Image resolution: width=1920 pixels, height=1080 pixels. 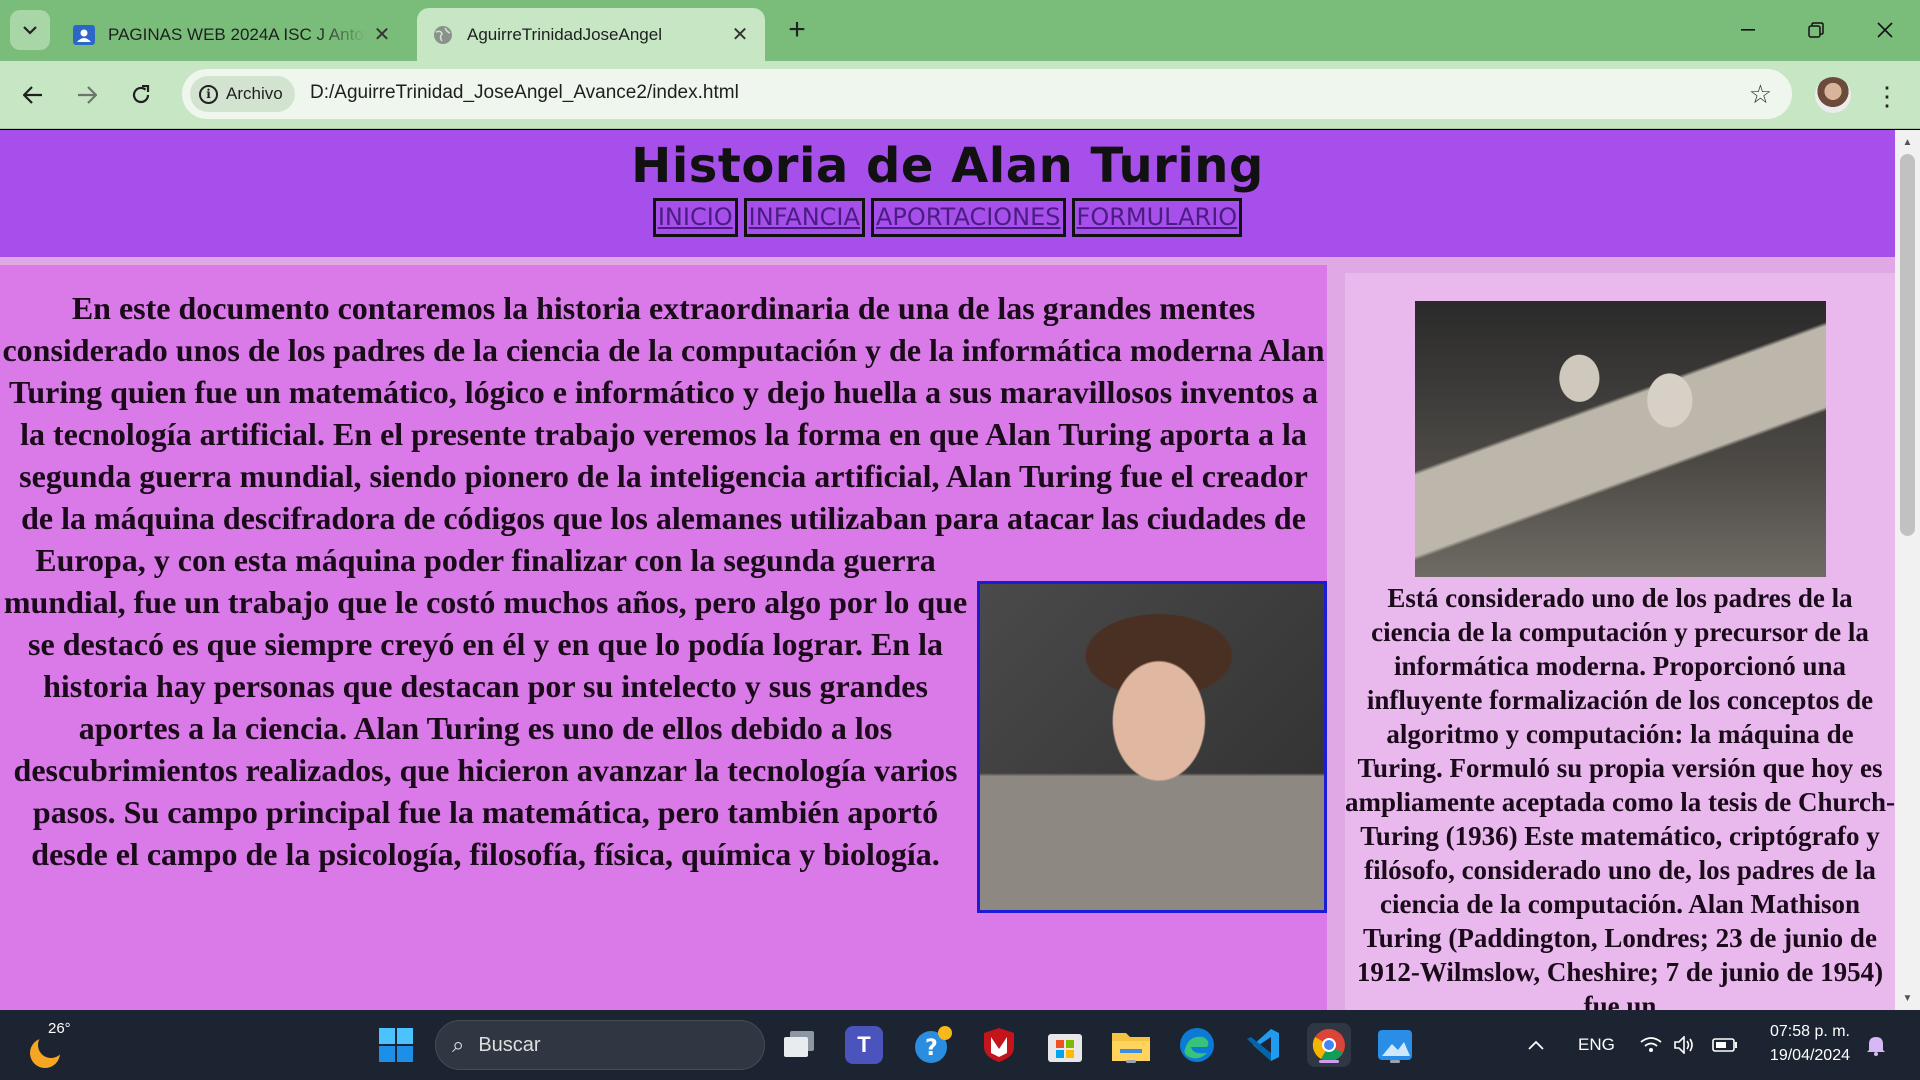 What do you see at coordinates (1685, 1045) in the screenshot?
I see `volume-icon` at bounding box center [1685, 1045].